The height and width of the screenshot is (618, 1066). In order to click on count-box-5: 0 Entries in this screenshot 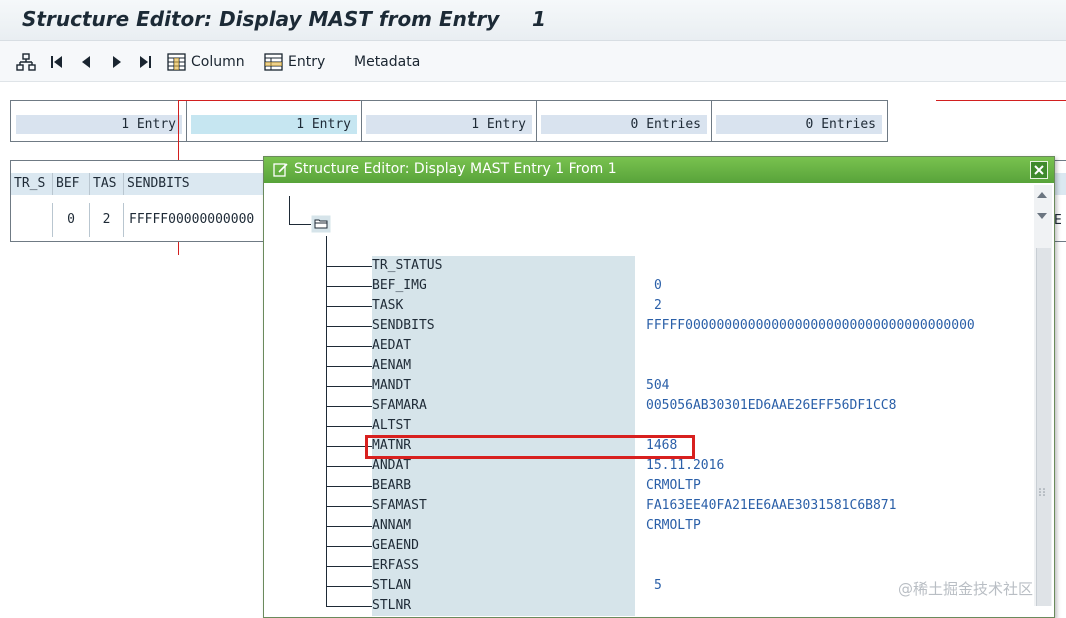, I will do `click(799, 121)`.